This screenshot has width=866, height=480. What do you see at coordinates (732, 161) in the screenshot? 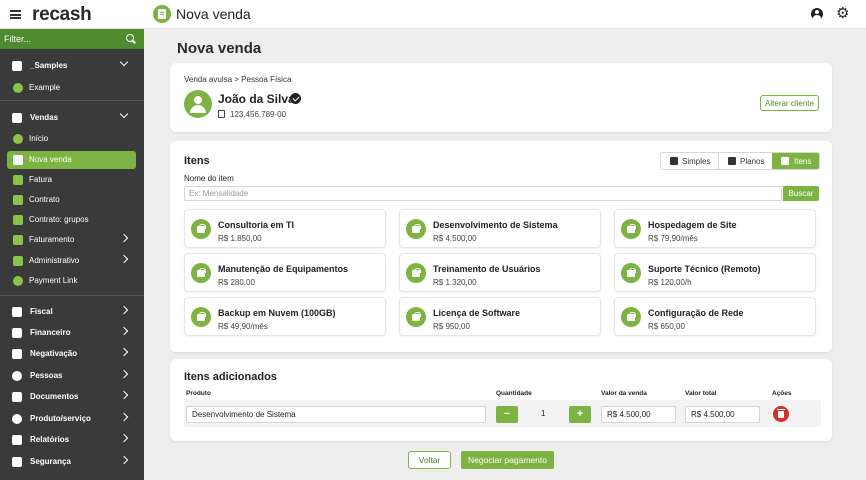
I see `layers-icon` at bounding box center [732, 161].